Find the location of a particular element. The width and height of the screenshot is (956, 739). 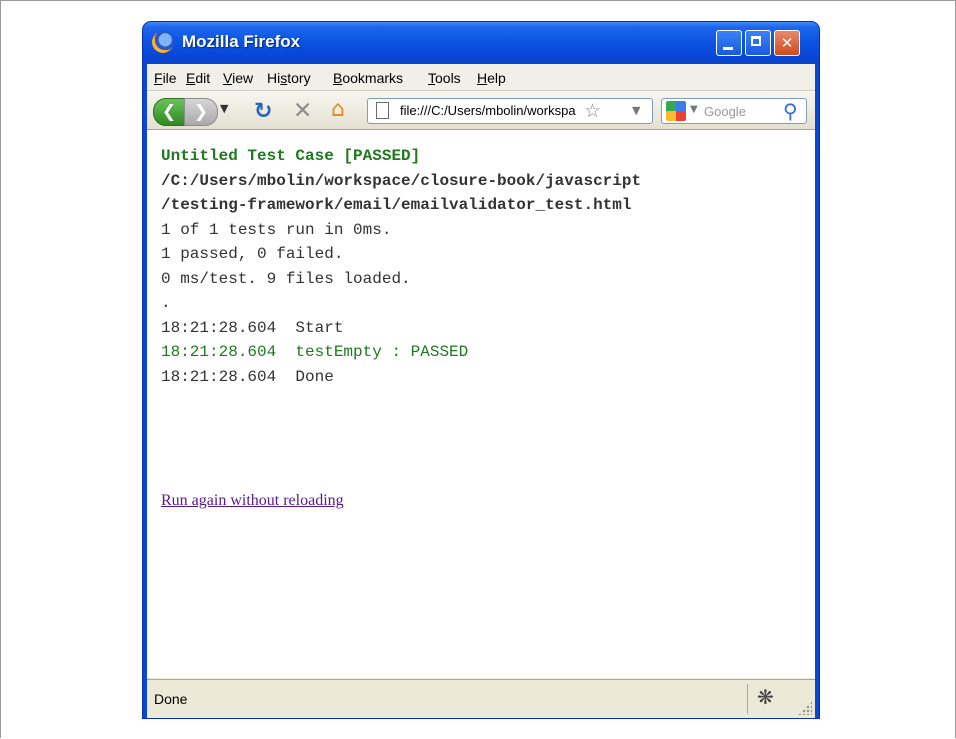

files-loaded-summary: 0 ms/test. 9 files loaded. is located at coordinates (286, 278).